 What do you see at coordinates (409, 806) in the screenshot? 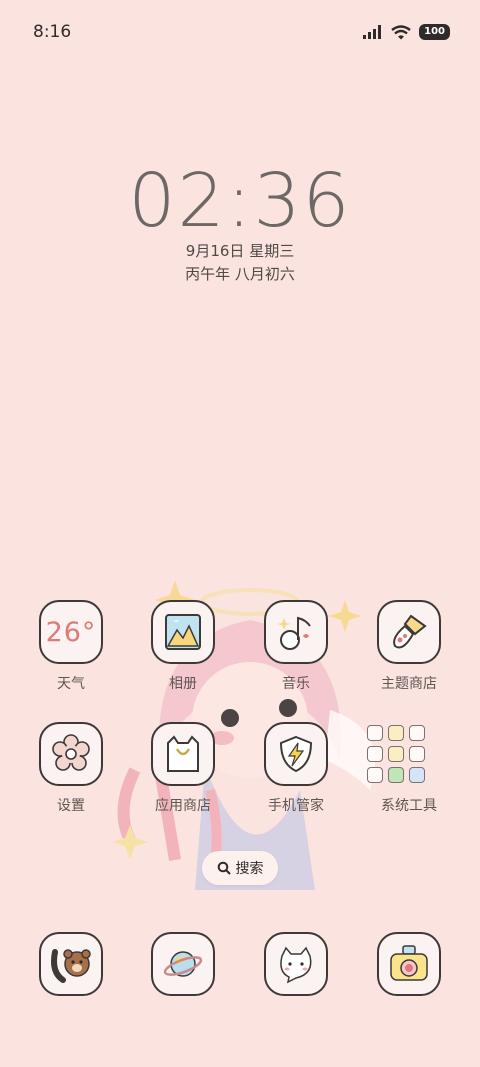
I see `folder-label-system-tools: 系统工具` at bounding box center [409, 806].